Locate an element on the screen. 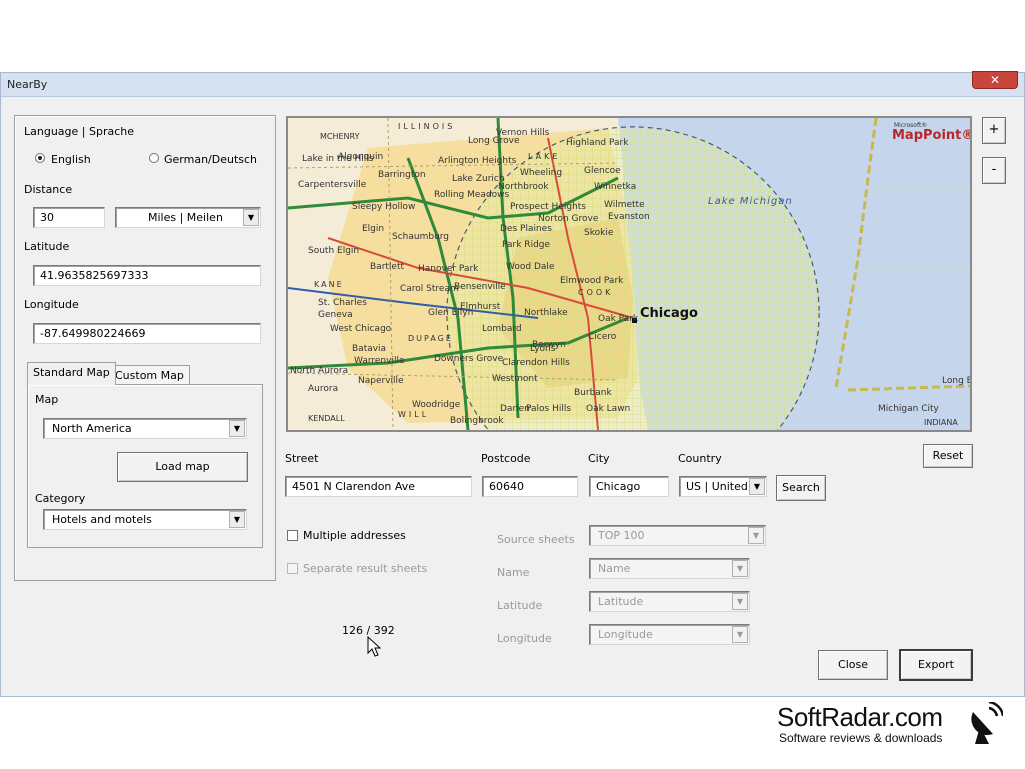  map-lake-label: Lake Michigan is located at coordinates (750, 201).